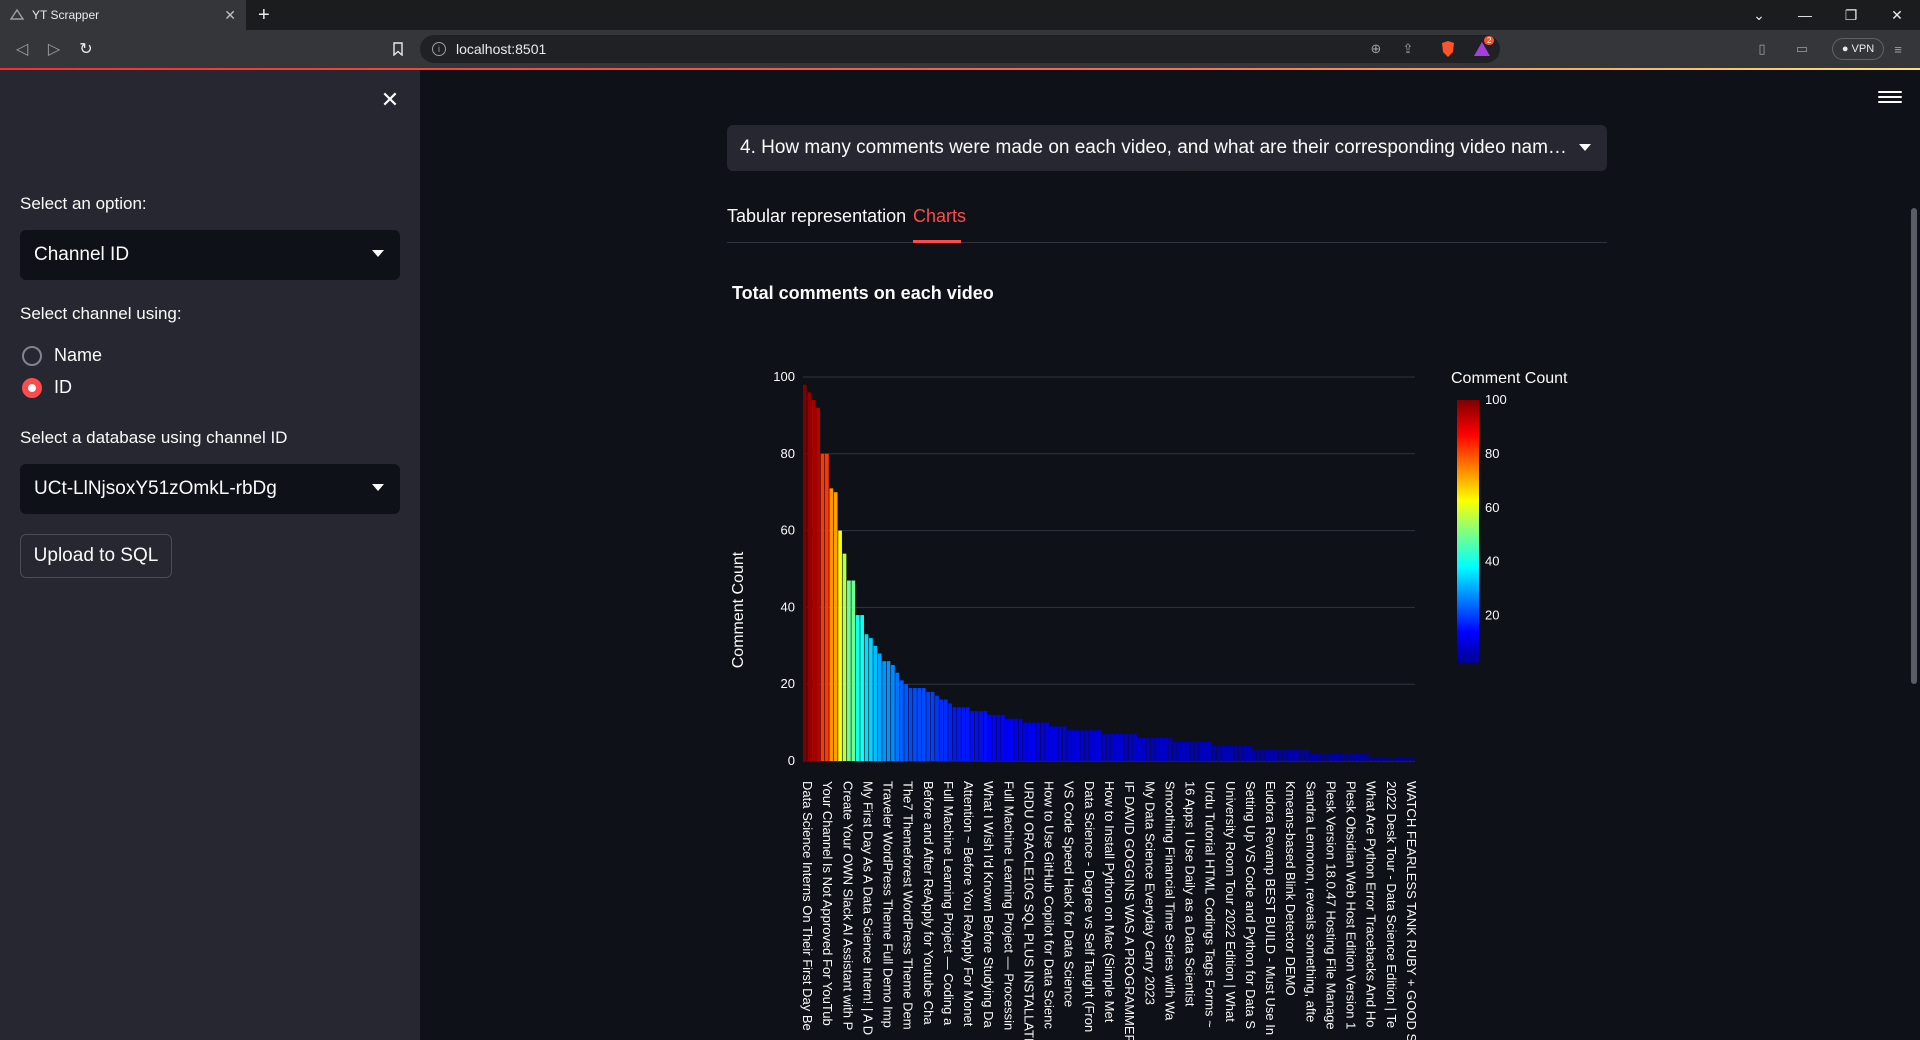 The height and width of the screenshot is (1040, 1920). What do you see at coordinates (939, 216) in the screenshot?
I see `tab-charts: Charts` at bounding box center [939, 216].